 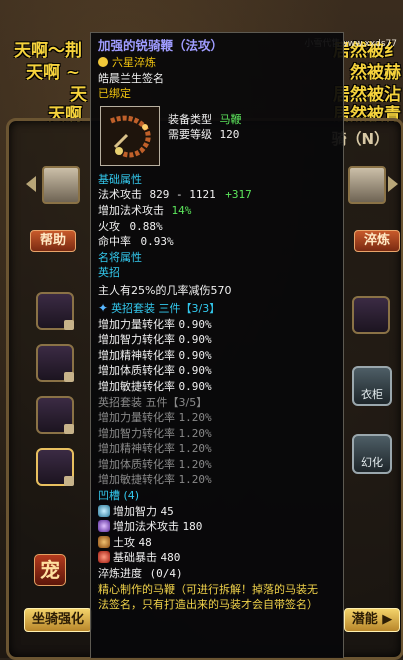 I want to click on base-attr-row: 法术攻击 829 - 1121 +317, so click(x=217, y=195).